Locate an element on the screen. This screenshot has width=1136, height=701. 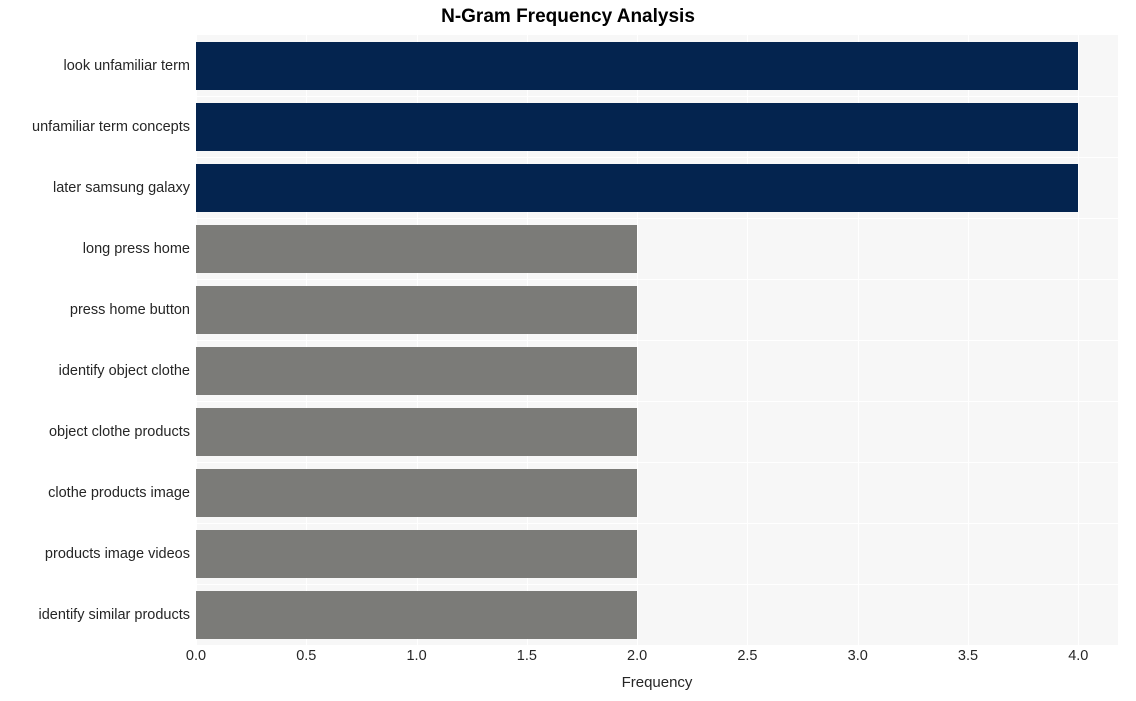
y-axis-tick-label: look unfamiliar term is located at coordinates (126, 66).